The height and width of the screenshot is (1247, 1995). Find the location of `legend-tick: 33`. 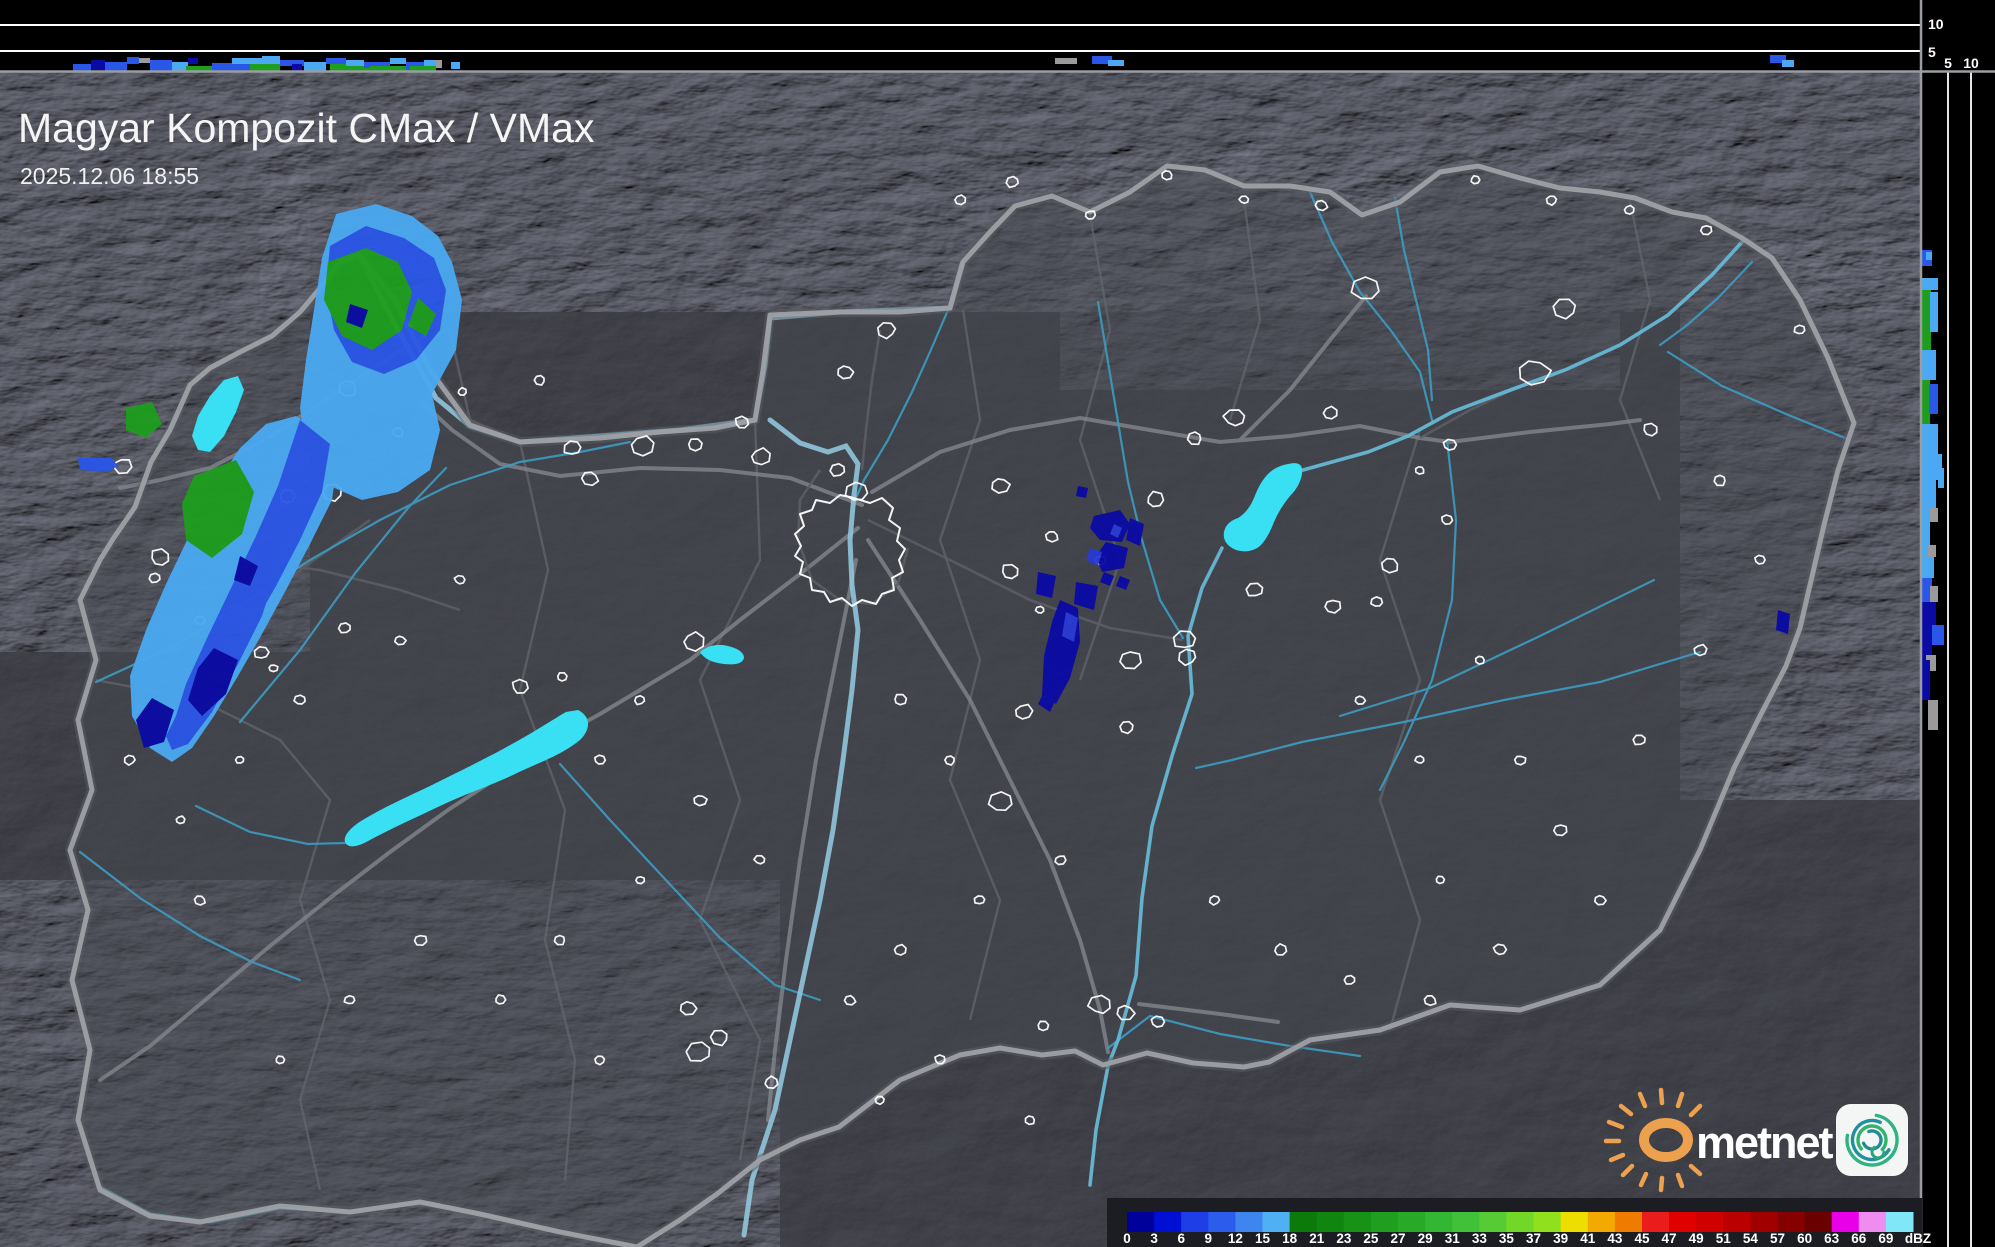

legend-tick: 33 is located at coordinates (1480, 1238).